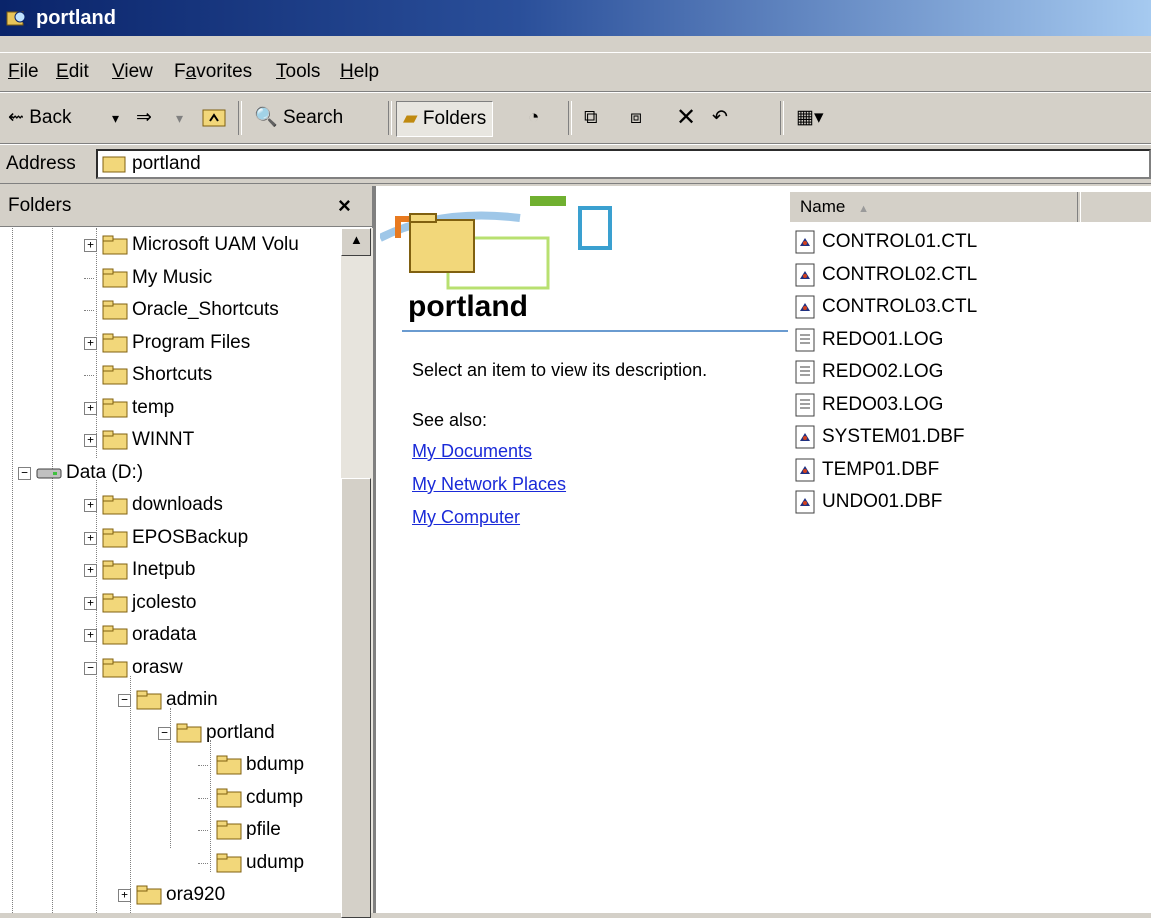 Image resolution: width=1151 pixels, height=918 pixels. I want to click on sort-ascending-icon: ▲, so click(863, 209).